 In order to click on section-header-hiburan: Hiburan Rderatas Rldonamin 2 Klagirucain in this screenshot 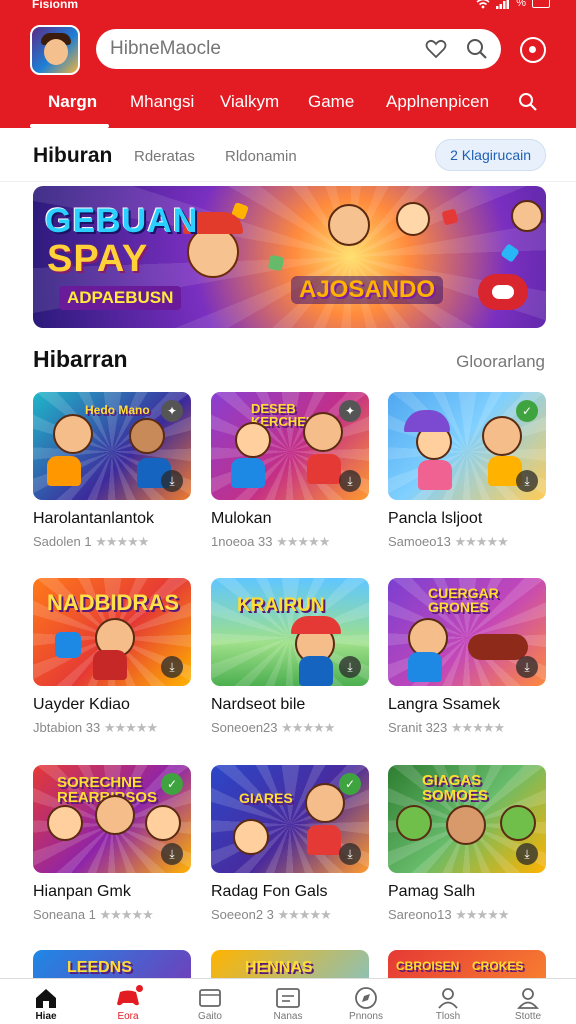, I will do `click(288, 156)`.